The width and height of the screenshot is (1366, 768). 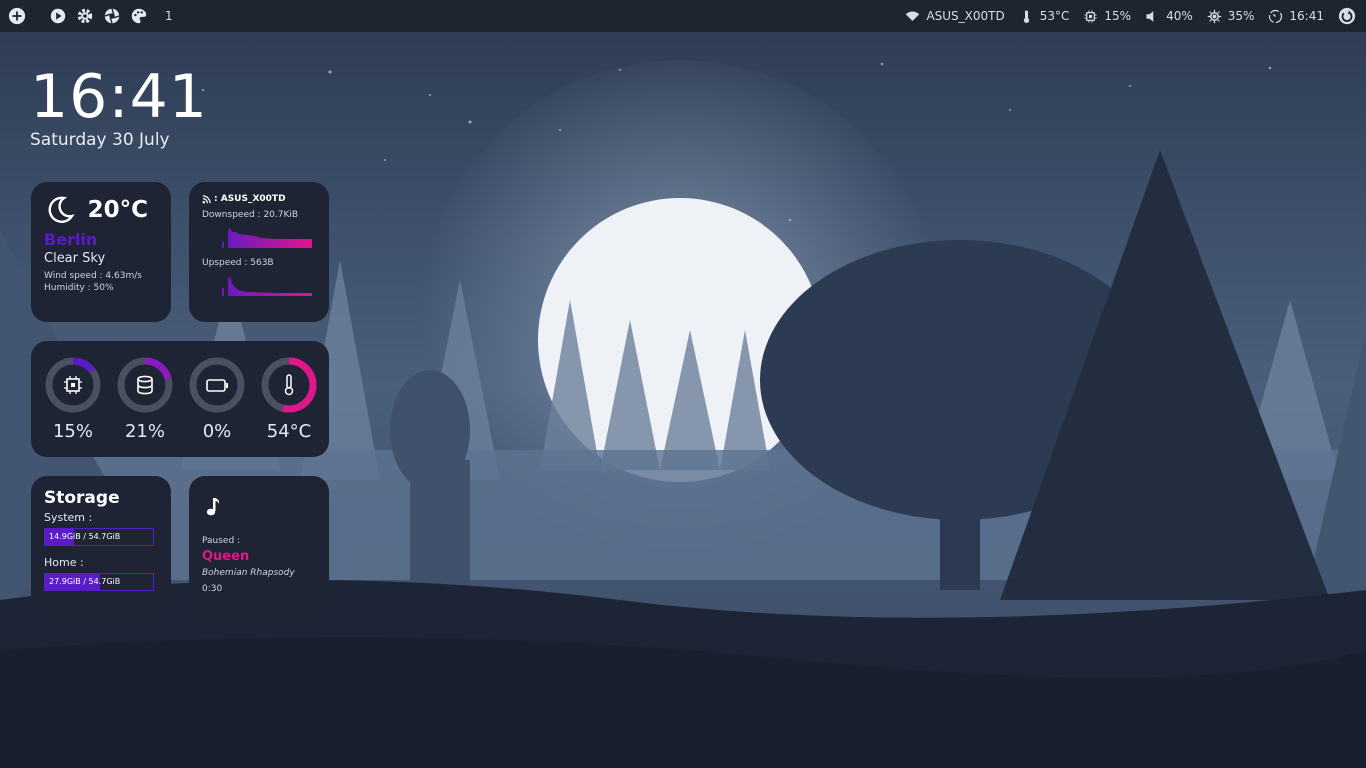 What do you see at coordinates (1276, 16) in the screenshot?
I see `clock-icon` at bounding box center [1276, 16].